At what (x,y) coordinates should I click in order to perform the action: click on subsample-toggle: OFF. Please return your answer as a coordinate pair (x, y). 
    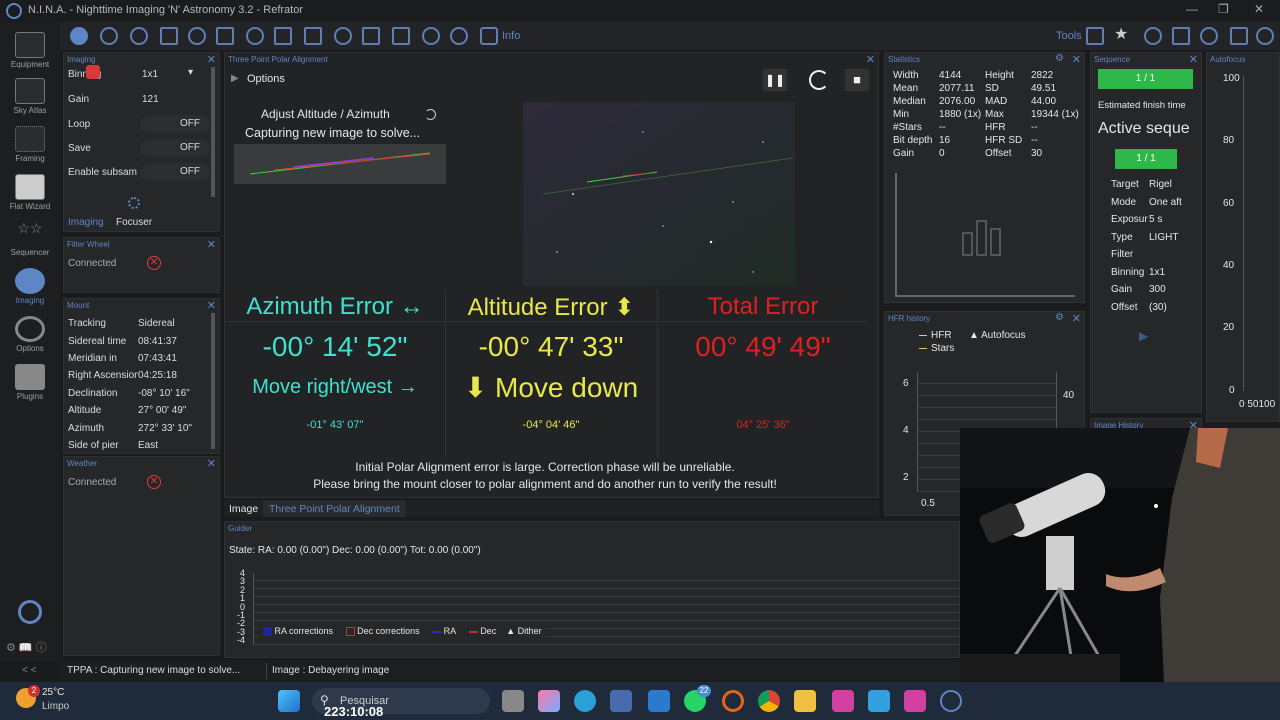
    Looking at the image, I should click on (175, 172).